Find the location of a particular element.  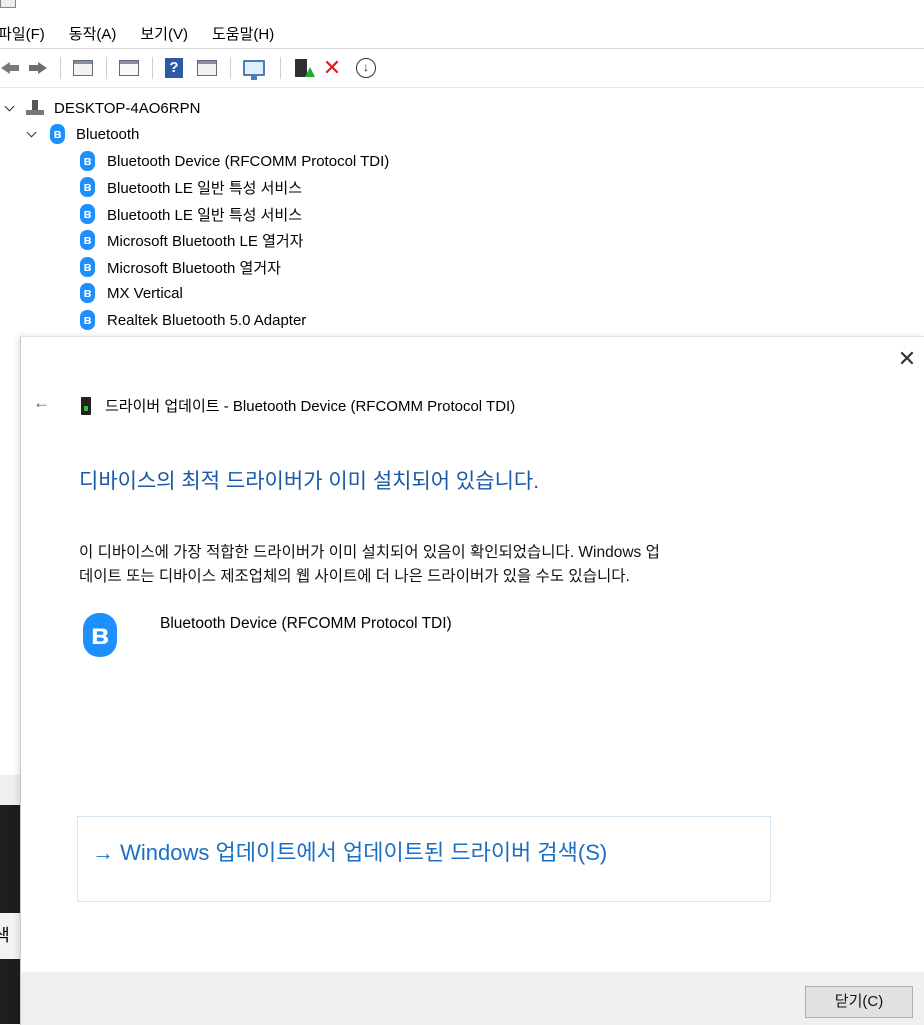

windows-update-search-link: → Windows 업데이트에서 업데이트된 드라이버 검색(S) is located at coordinates (424, 859).